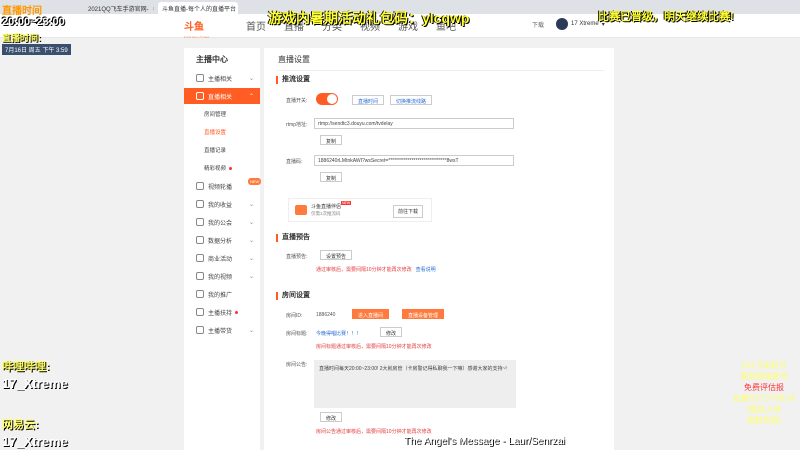 The width and height of the screenshot is (800, 450). What do you see at coordinates (764, 398) in the screenshot?
I see `qq-line: 扣群557378924` at bounding box center [764, 398].